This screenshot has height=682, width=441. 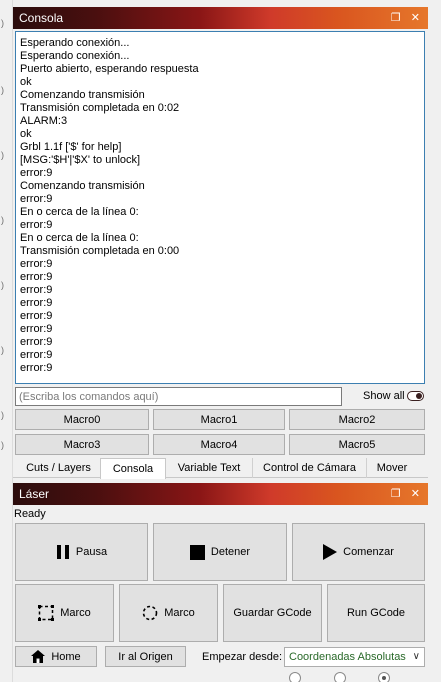 What do you see at coordinates (75, 613) in the screenshot?
I see `frame-rect-label: Marco` at bounding box center [75, 613].